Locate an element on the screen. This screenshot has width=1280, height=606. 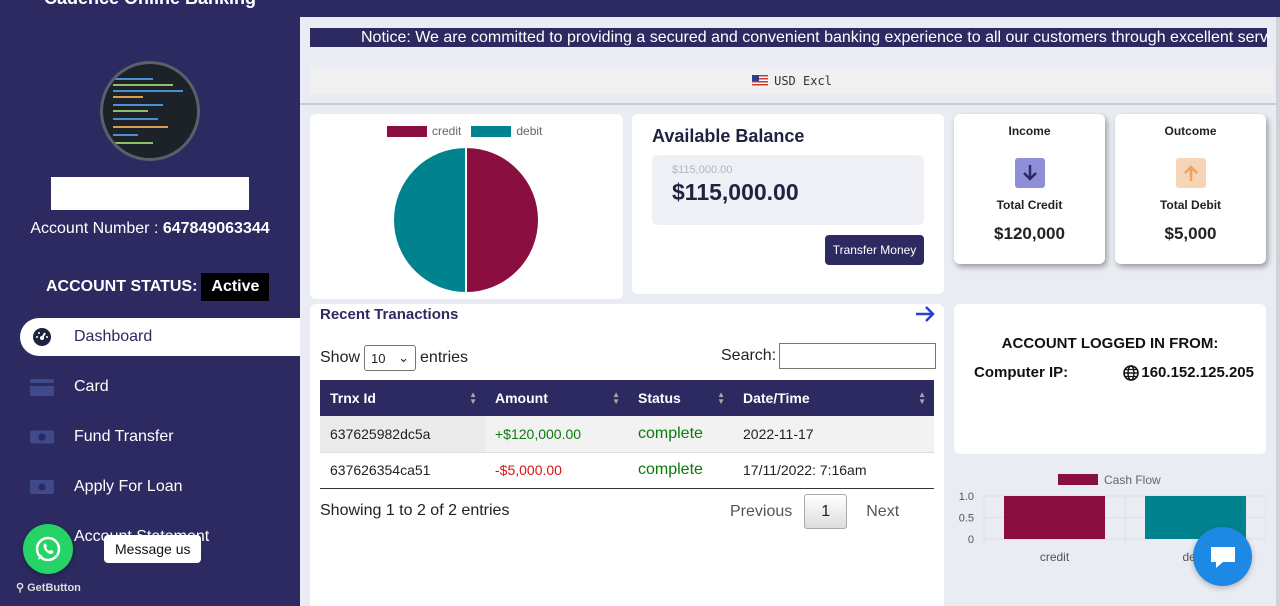
avatar is located at coordinates (150, 111).